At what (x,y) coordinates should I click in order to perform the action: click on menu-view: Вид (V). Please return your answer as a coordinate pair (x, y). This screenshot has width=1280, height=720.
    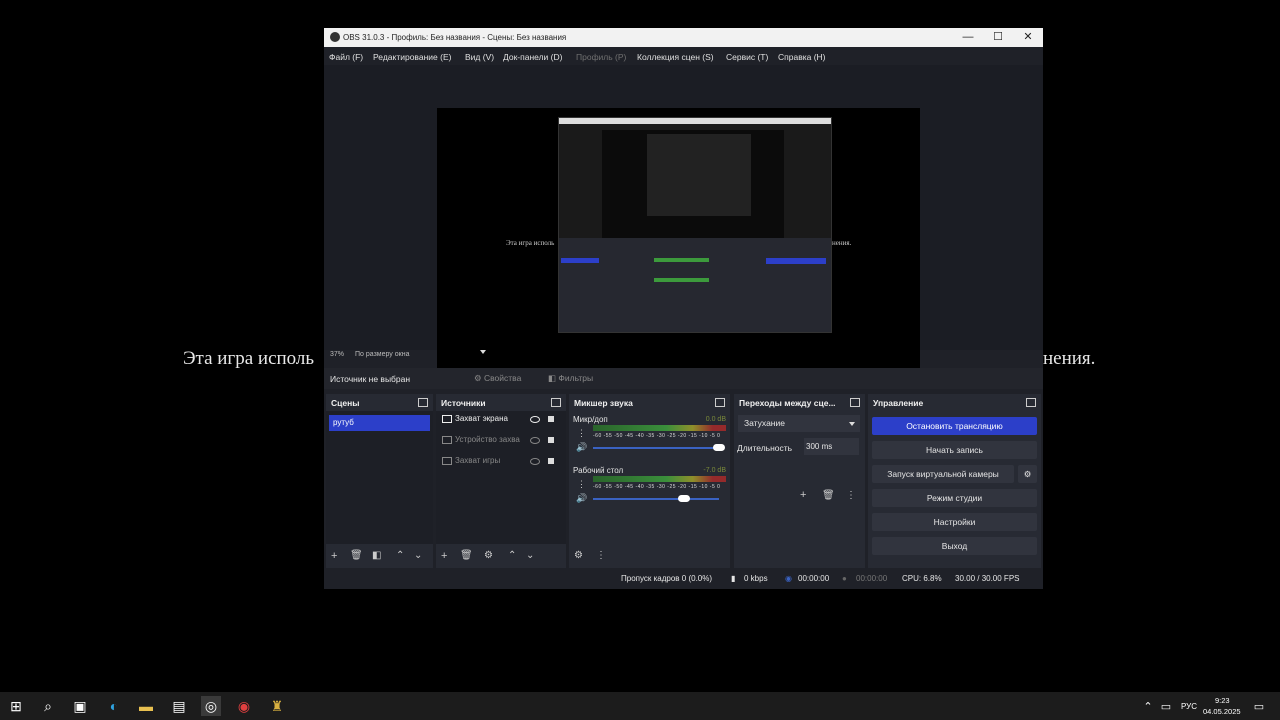
    Looking at the image, I should click on (479, 57).